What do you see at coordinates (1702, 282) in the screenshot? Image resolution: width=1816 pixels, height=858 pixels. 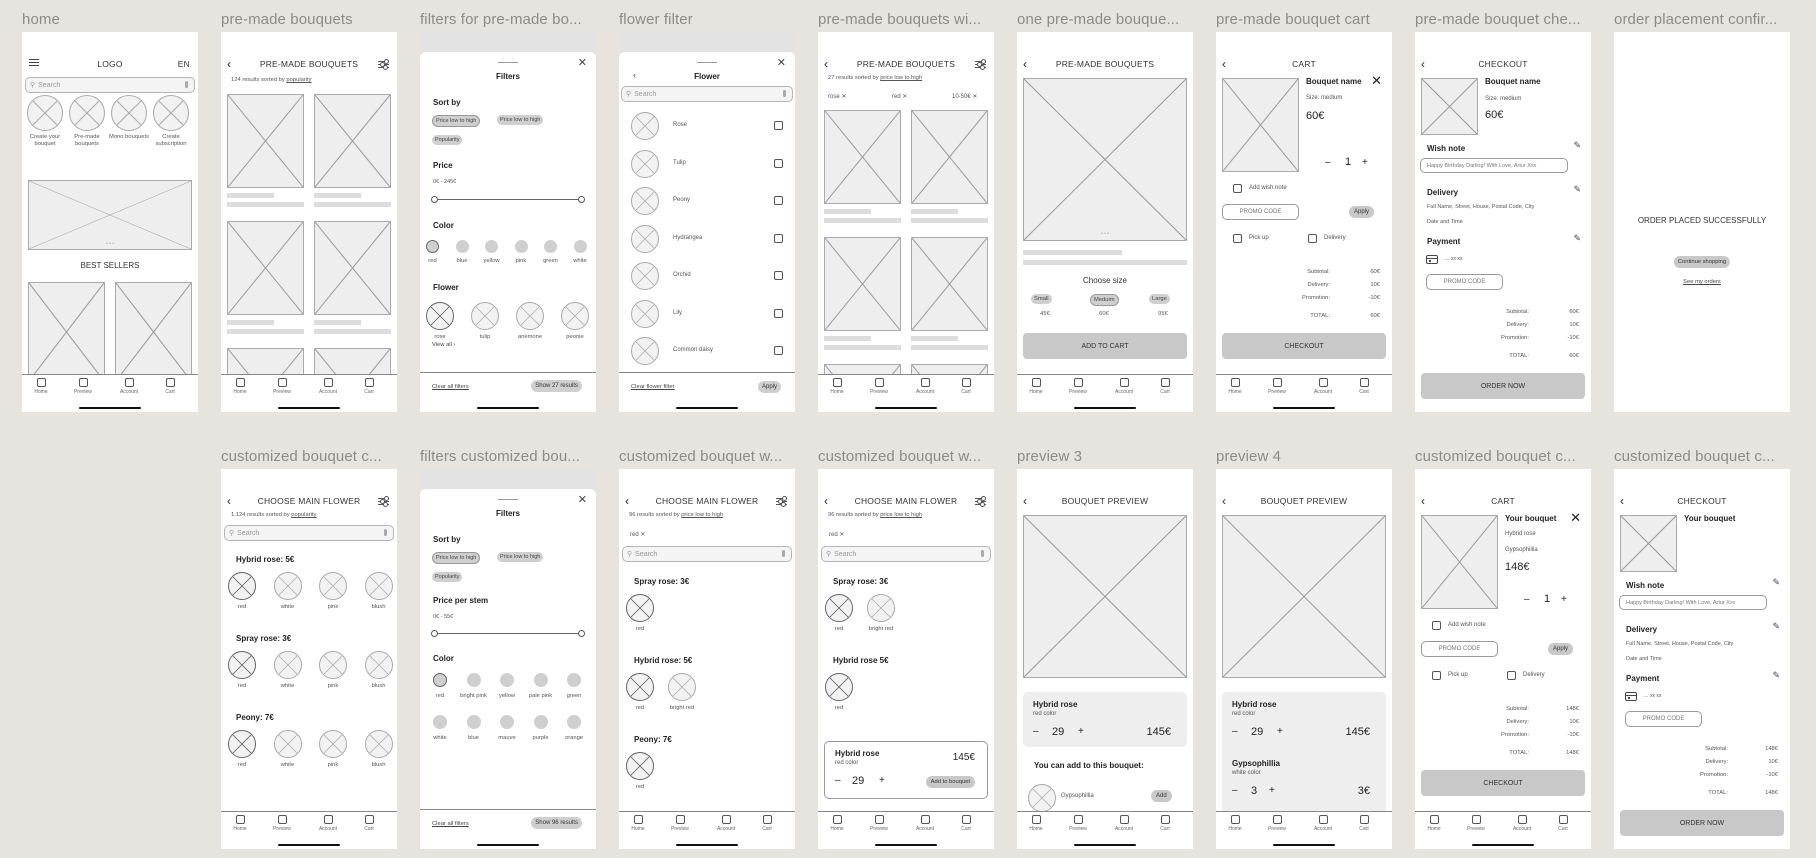 I see `see-orders-link: See my orders` at bounding box center [1702, 282].